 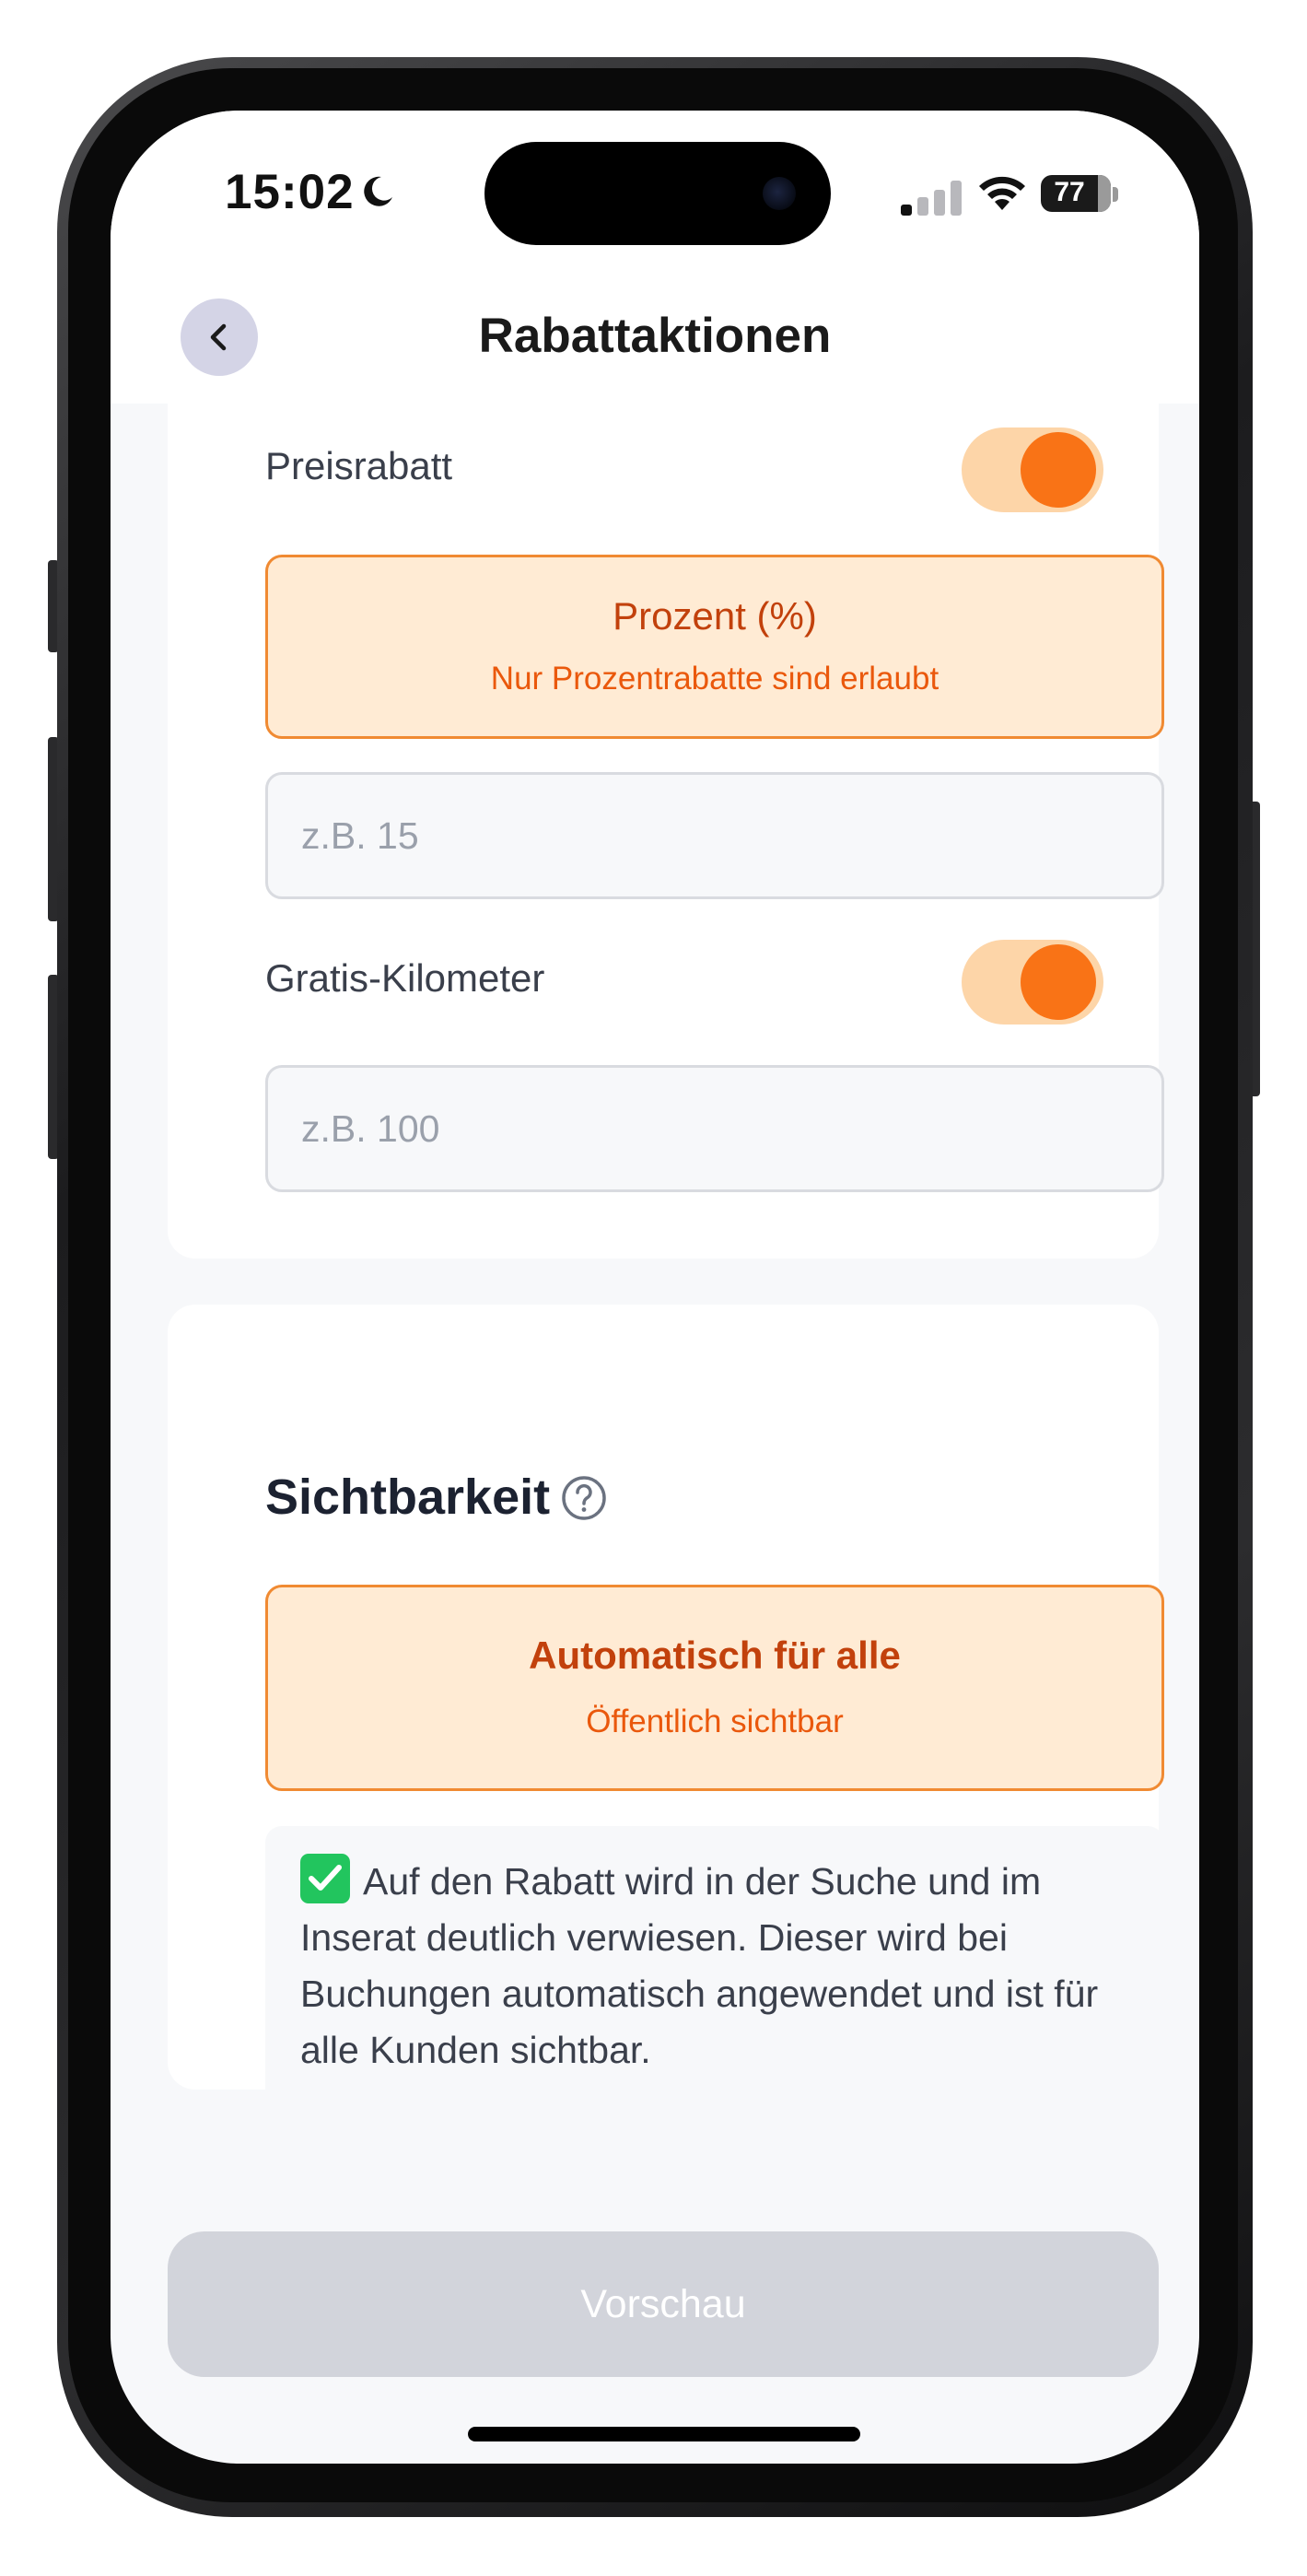 I want to click on free-km-label: Gratis-Kilometer, so click(x=405, y=978).